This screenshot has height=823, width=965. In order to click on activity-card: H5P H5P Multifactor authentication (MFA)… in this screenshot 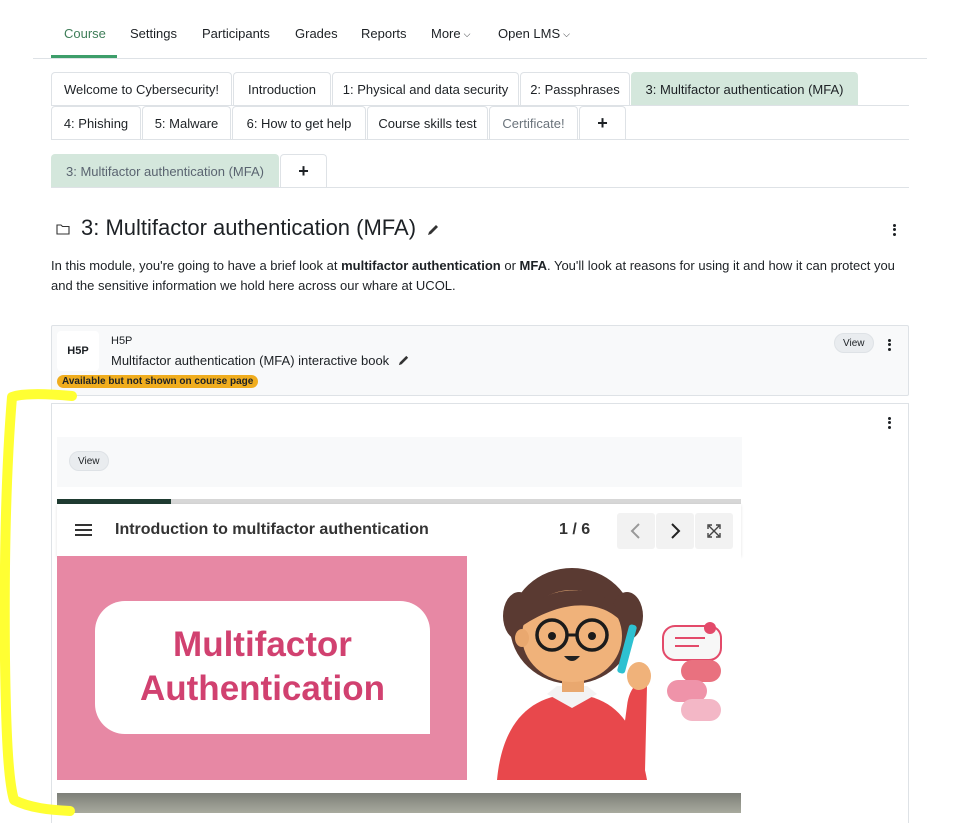, I will do `click(480, 360)`.